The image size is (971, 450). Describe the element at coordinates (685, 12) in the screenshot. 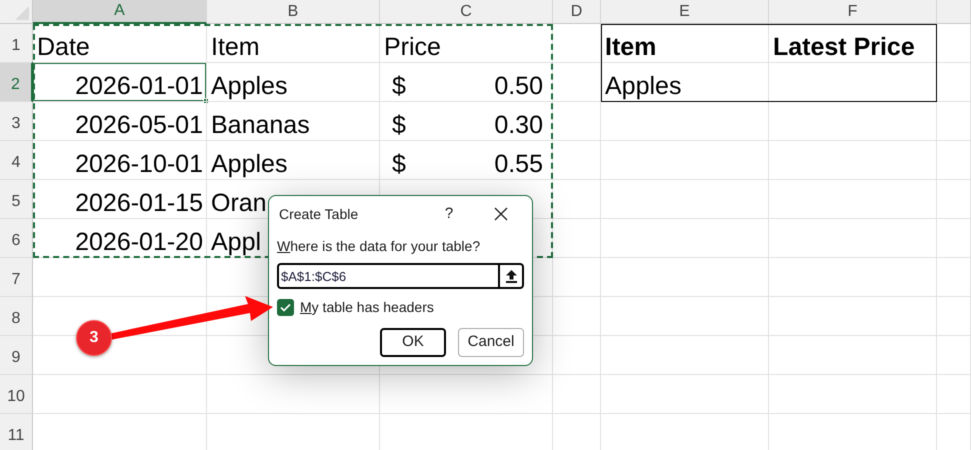

I see `column-header: E` at that location.